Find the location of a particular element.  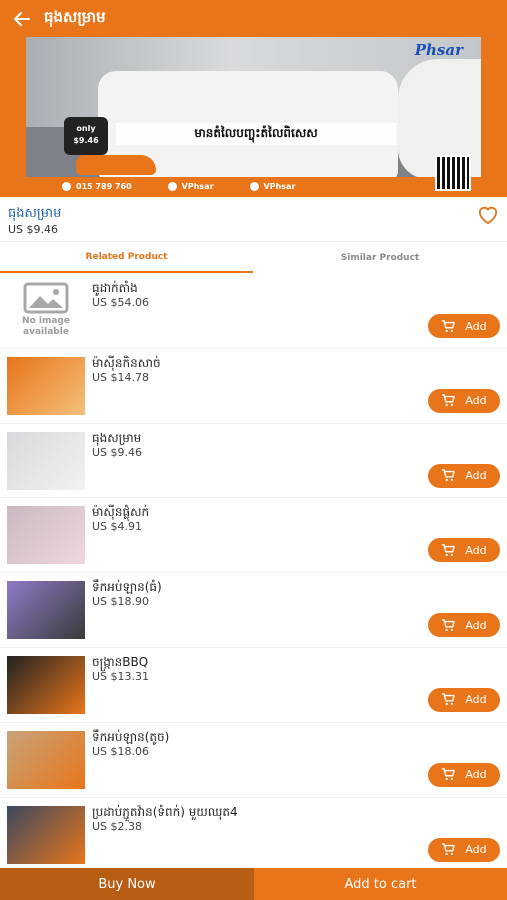

hero-contact-strip: 015 789 760 VPhsar VPhsar is located at coordinates (253, 186).